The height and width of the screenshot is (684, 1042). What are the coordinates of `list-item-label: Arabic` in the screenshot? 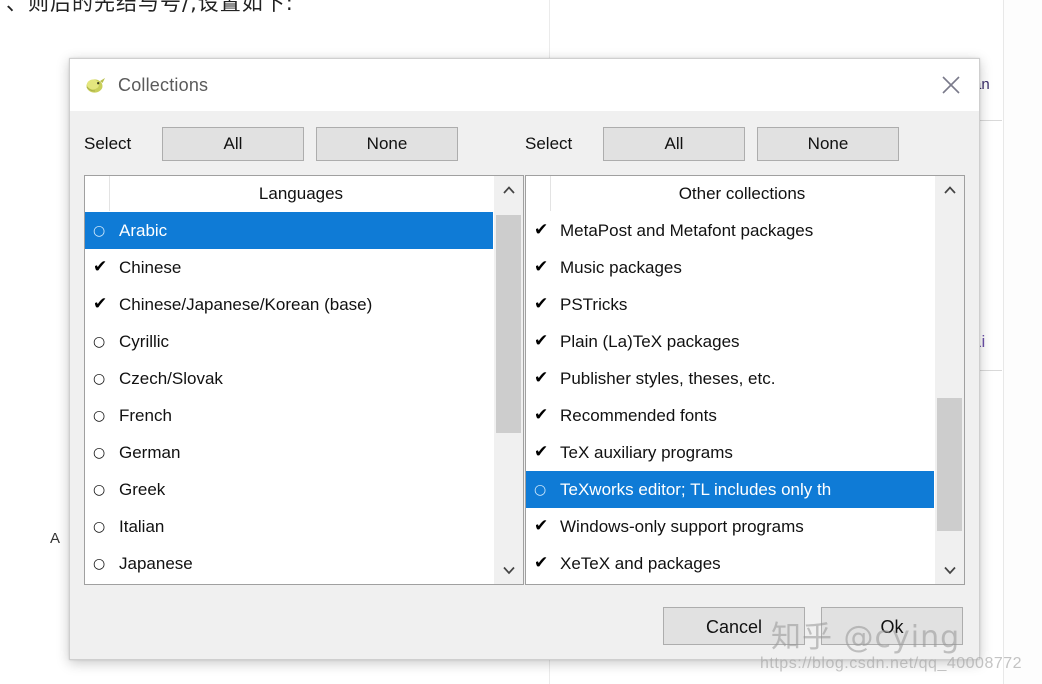 It's located at (143, 230).